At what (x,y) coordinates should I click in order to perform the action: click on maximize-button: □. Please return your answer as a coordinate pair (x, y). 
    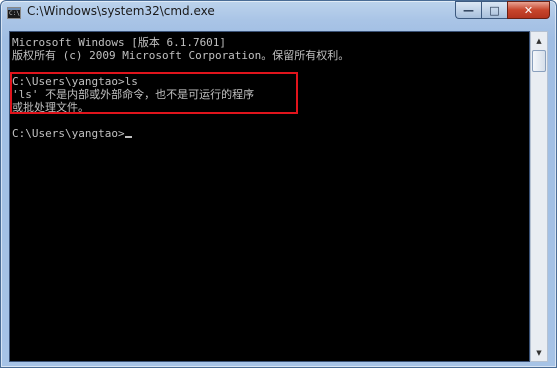
    Looking at the image, I should click on (494, 10).